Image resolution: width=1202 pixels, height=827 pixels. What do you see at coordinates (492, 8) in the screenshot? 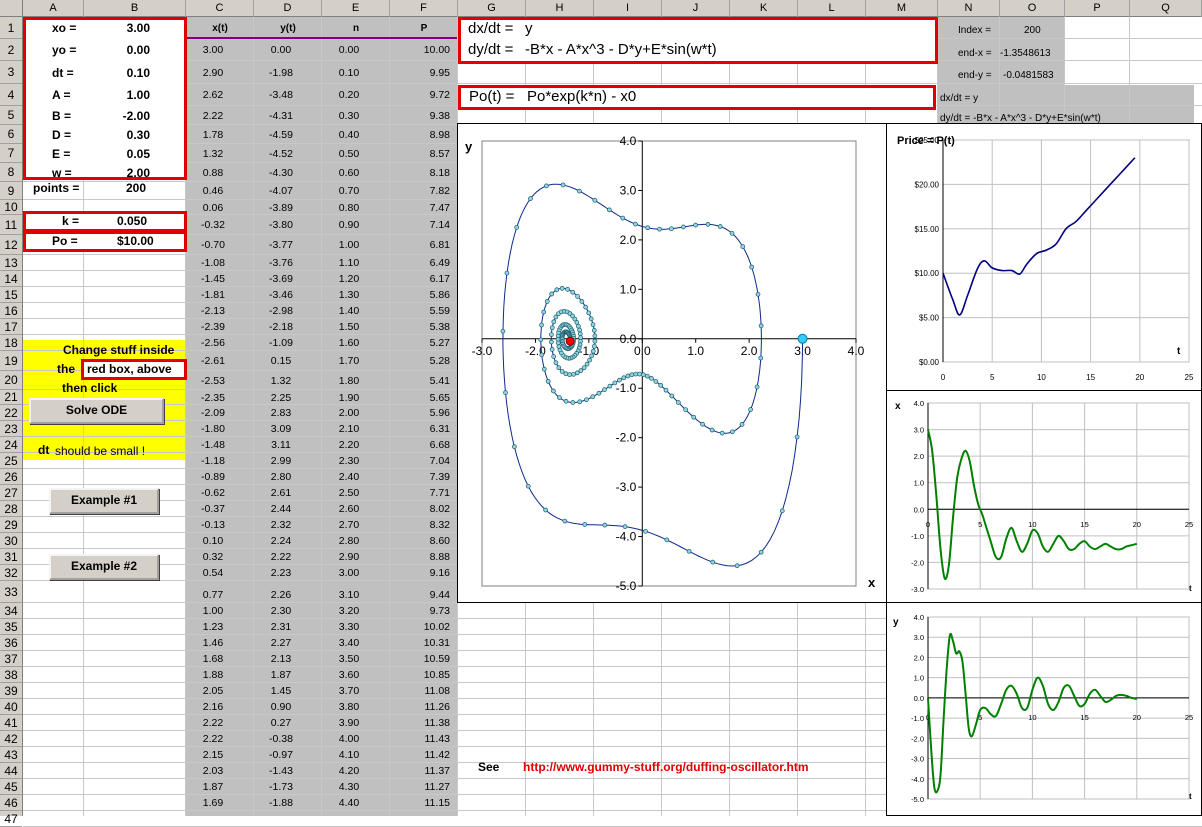
I see `column-header-g: G` at bounding box center [492, 8].